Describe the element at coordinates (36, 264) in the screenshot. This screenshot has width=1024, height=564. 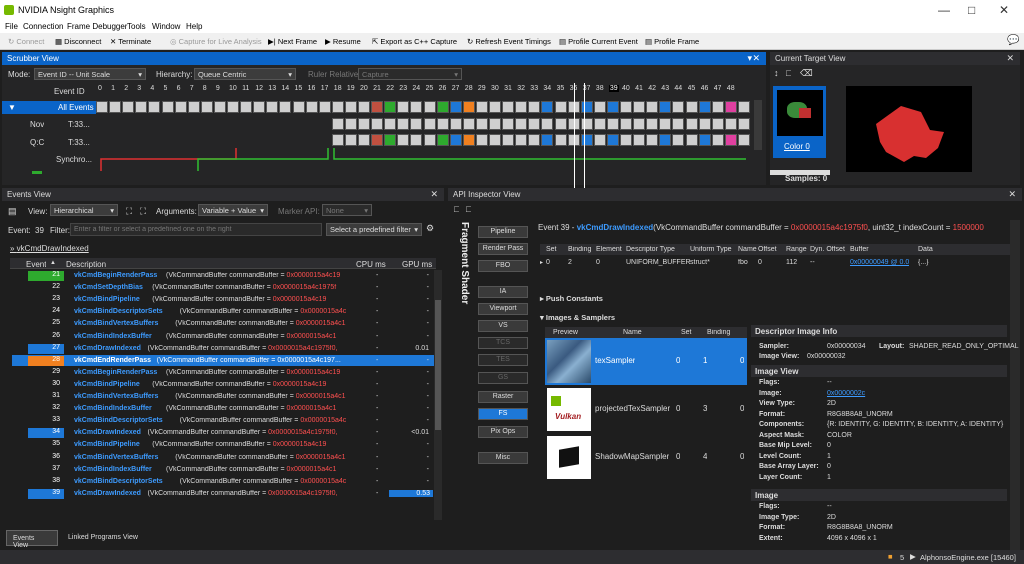
I see `col-event: Event` at that location.